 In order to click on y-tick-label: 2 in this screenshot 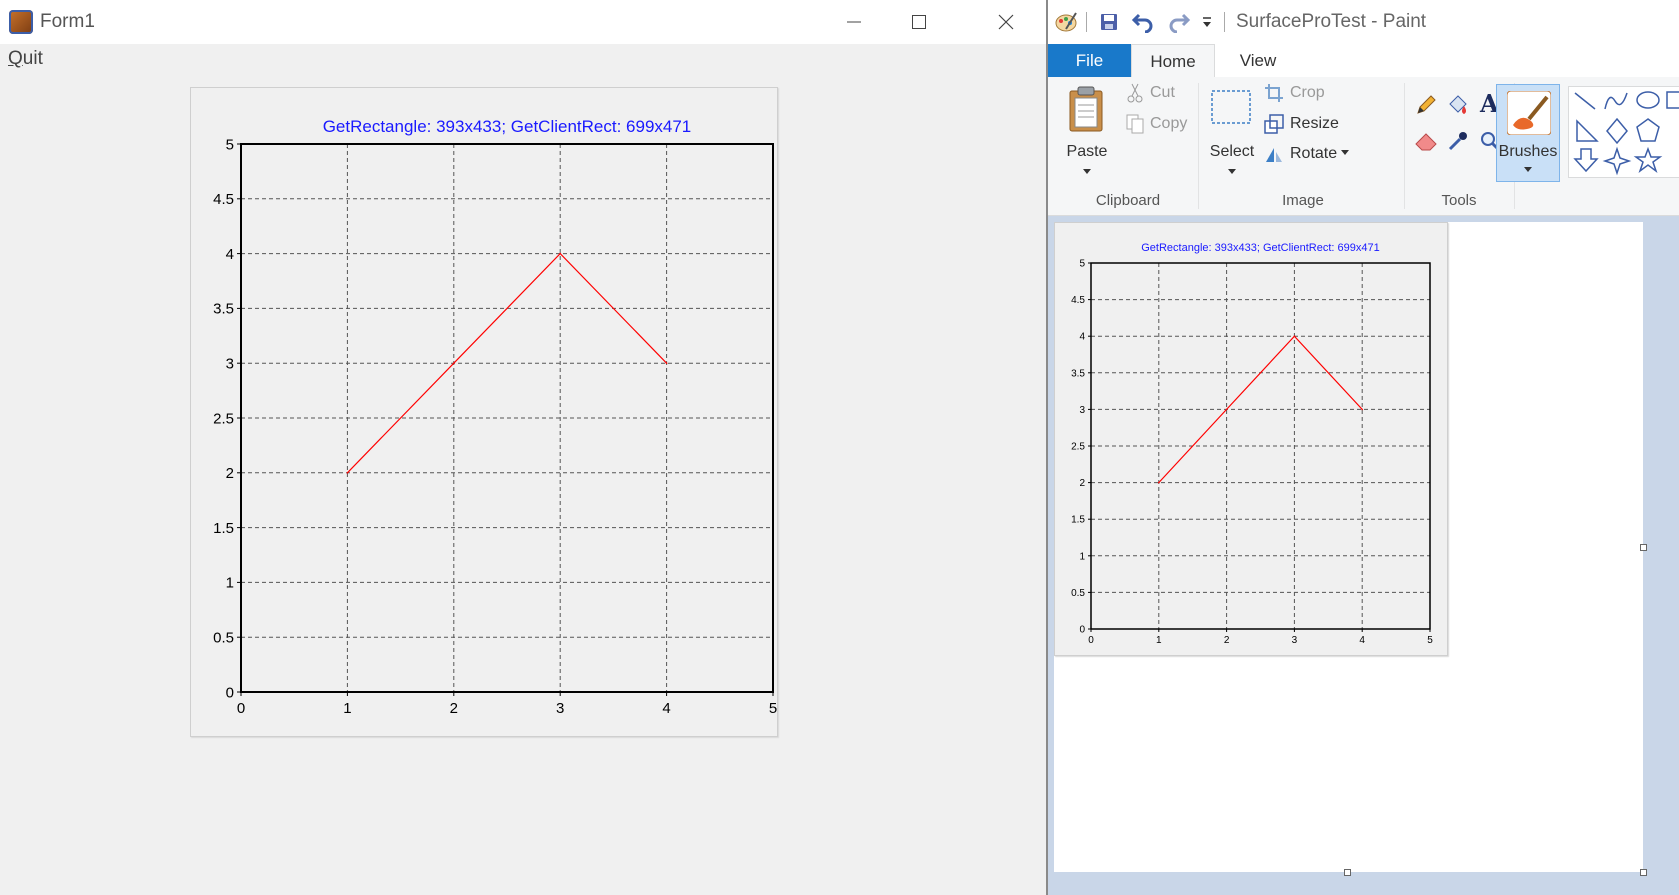, I will do `click(1082, 483)`.